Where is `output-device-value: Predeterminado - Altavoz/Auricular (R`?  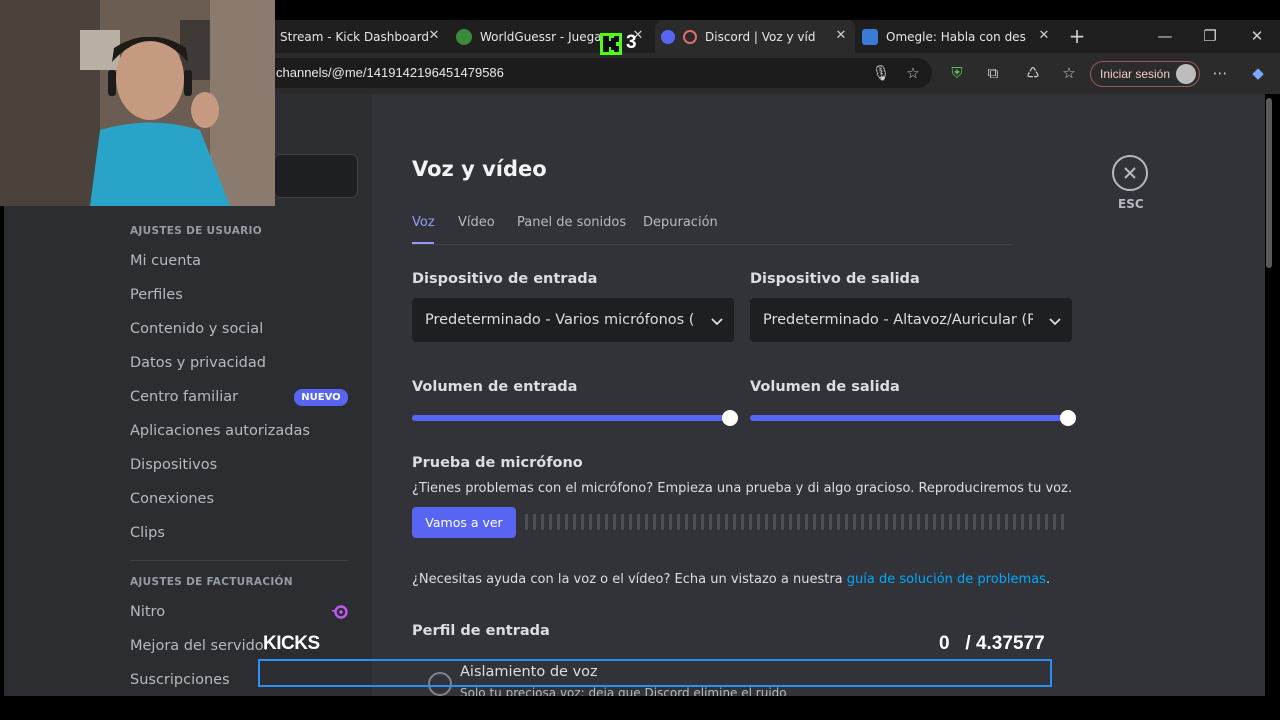
output-device-value: Predeterminado - Altavoz/Auricular (R is located at coordinates (898, 320).